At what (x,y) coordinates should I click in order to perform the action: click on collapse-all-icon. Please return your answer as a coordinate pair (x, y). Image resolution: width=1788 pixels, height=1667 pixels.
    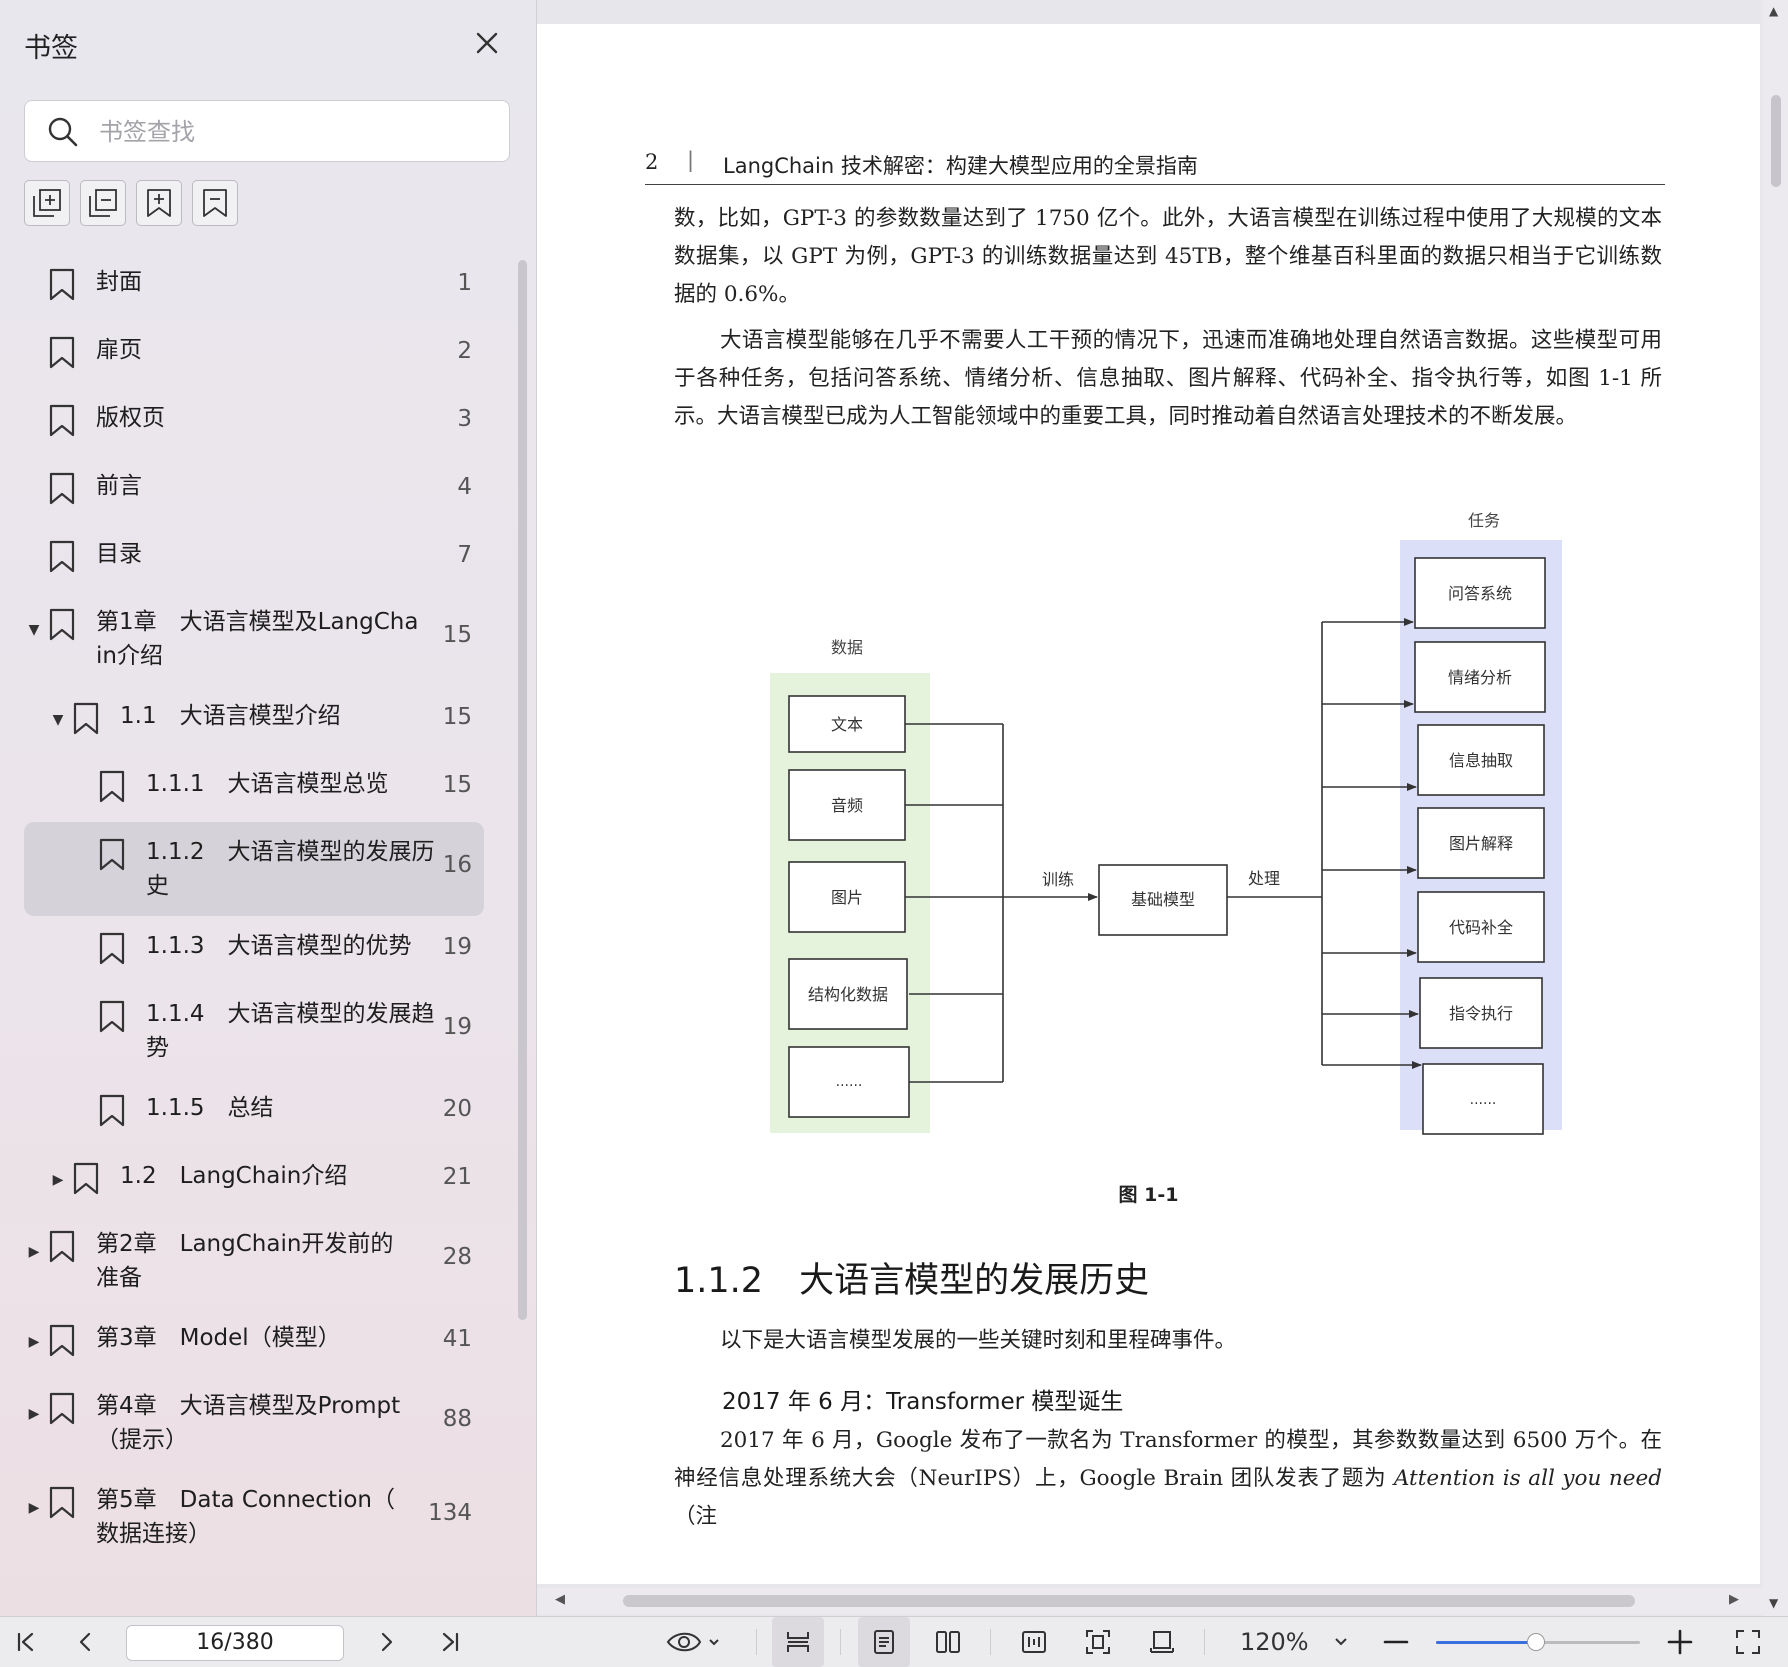
    Looking at the image, I should click on (103, 203).